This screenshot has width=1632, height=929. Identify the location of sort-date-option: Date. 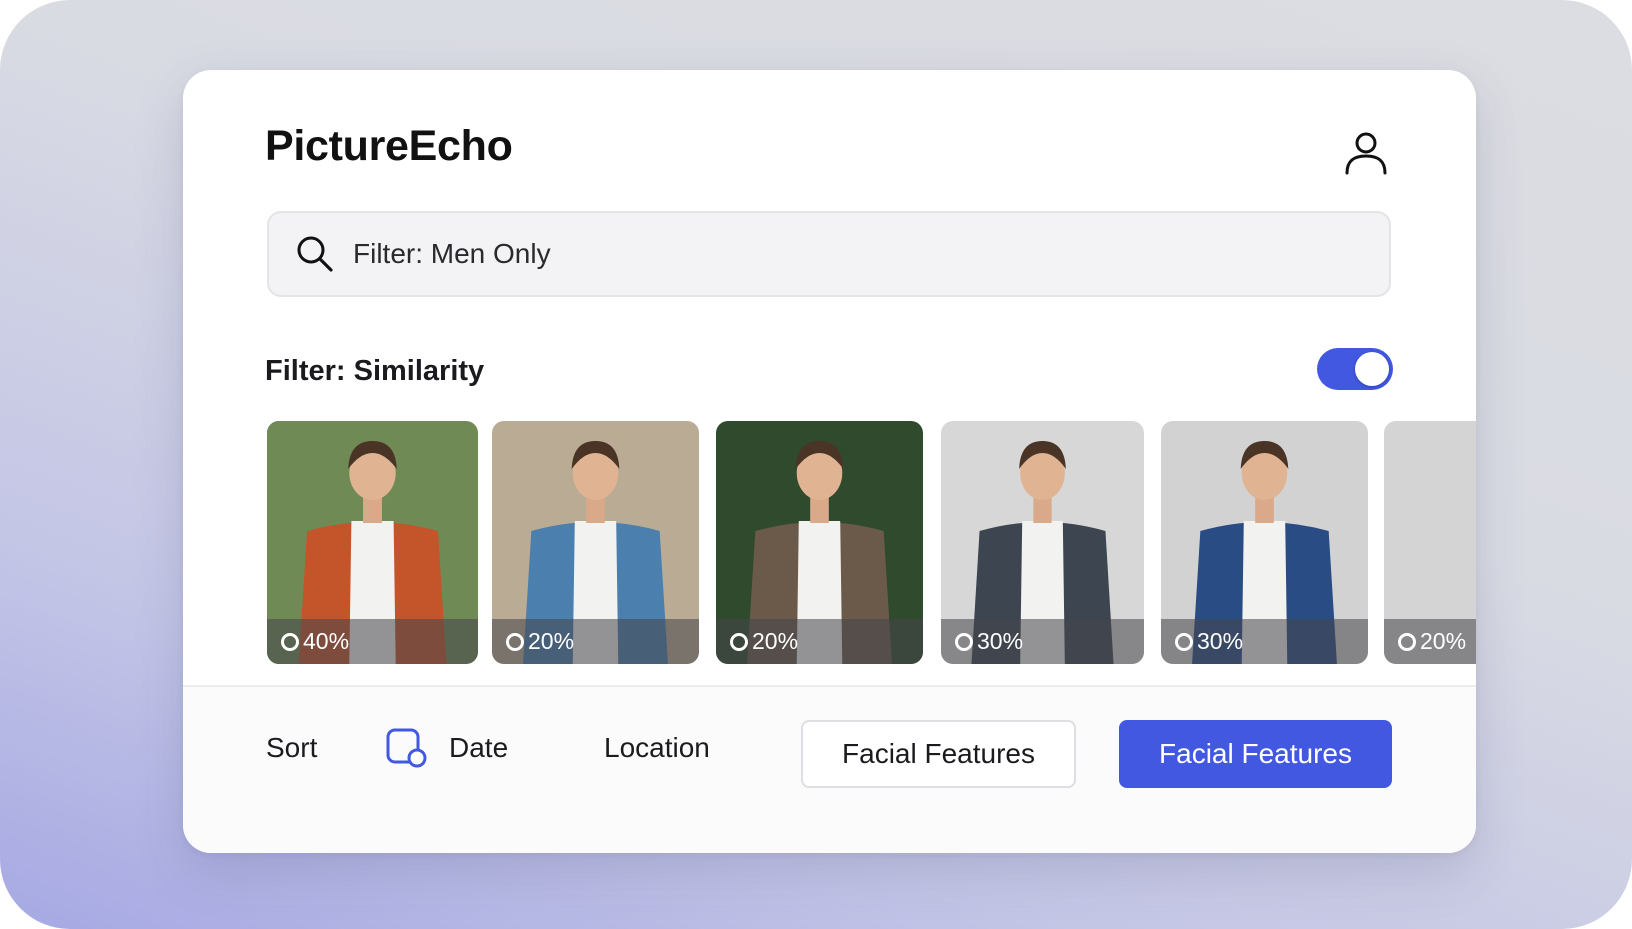
(446, 748).